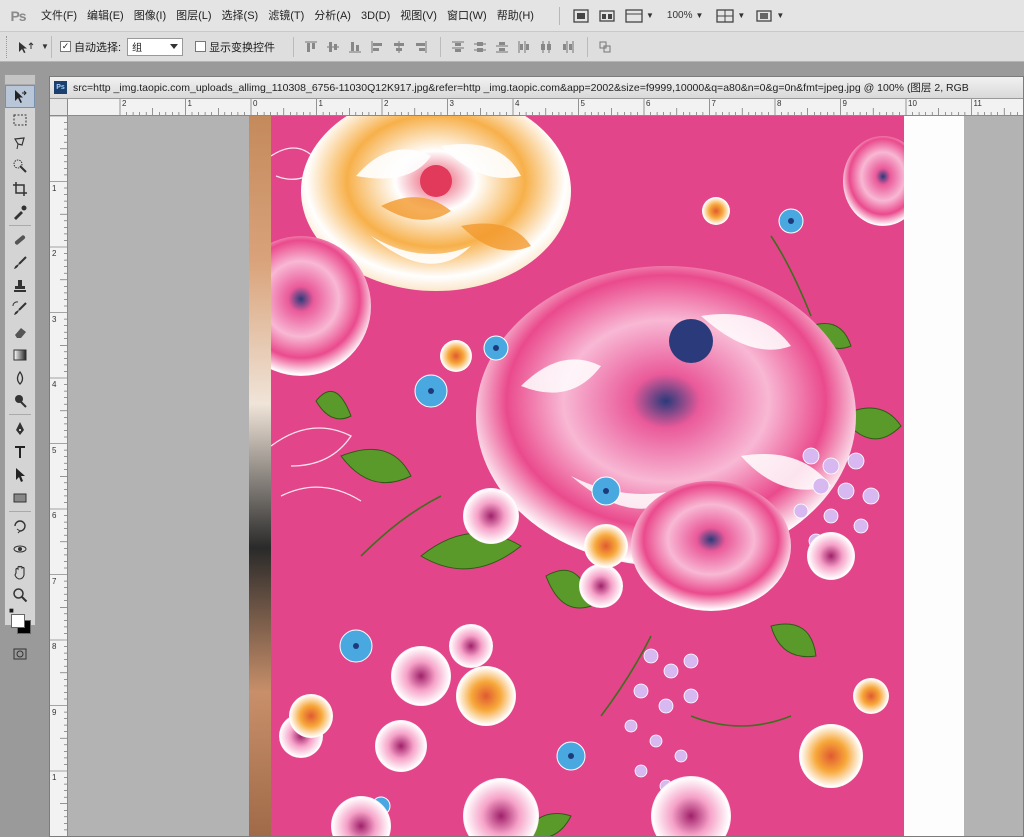 Image resolution: width=1024 pixels, height=837 pixels. What do you see at coordinates (332, 16) in the screenshot?
I see `menu-analysis: 分析(A)` at bounding box center [332, 16].